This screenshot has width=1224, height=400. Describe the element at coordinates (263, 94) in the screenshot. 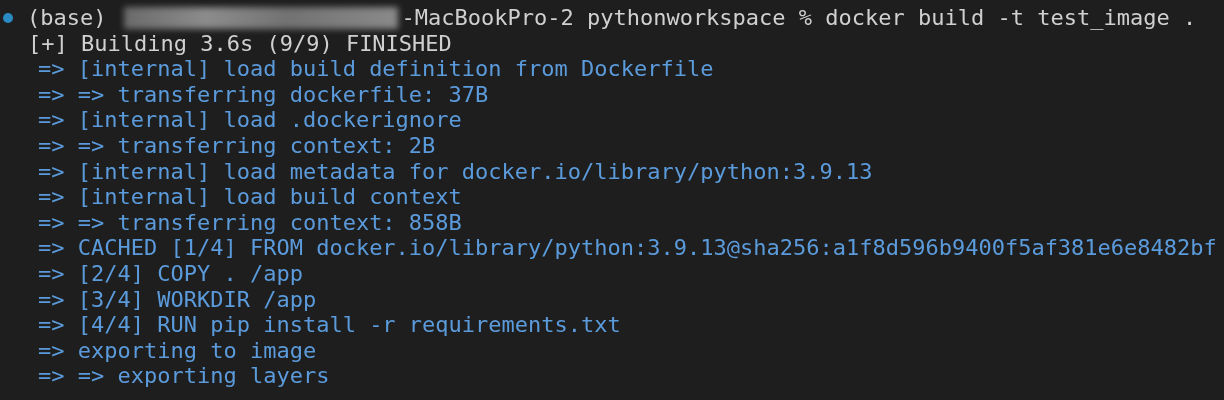

I see `build-step-line: => => transferring dockerfile: 37B` at that location.